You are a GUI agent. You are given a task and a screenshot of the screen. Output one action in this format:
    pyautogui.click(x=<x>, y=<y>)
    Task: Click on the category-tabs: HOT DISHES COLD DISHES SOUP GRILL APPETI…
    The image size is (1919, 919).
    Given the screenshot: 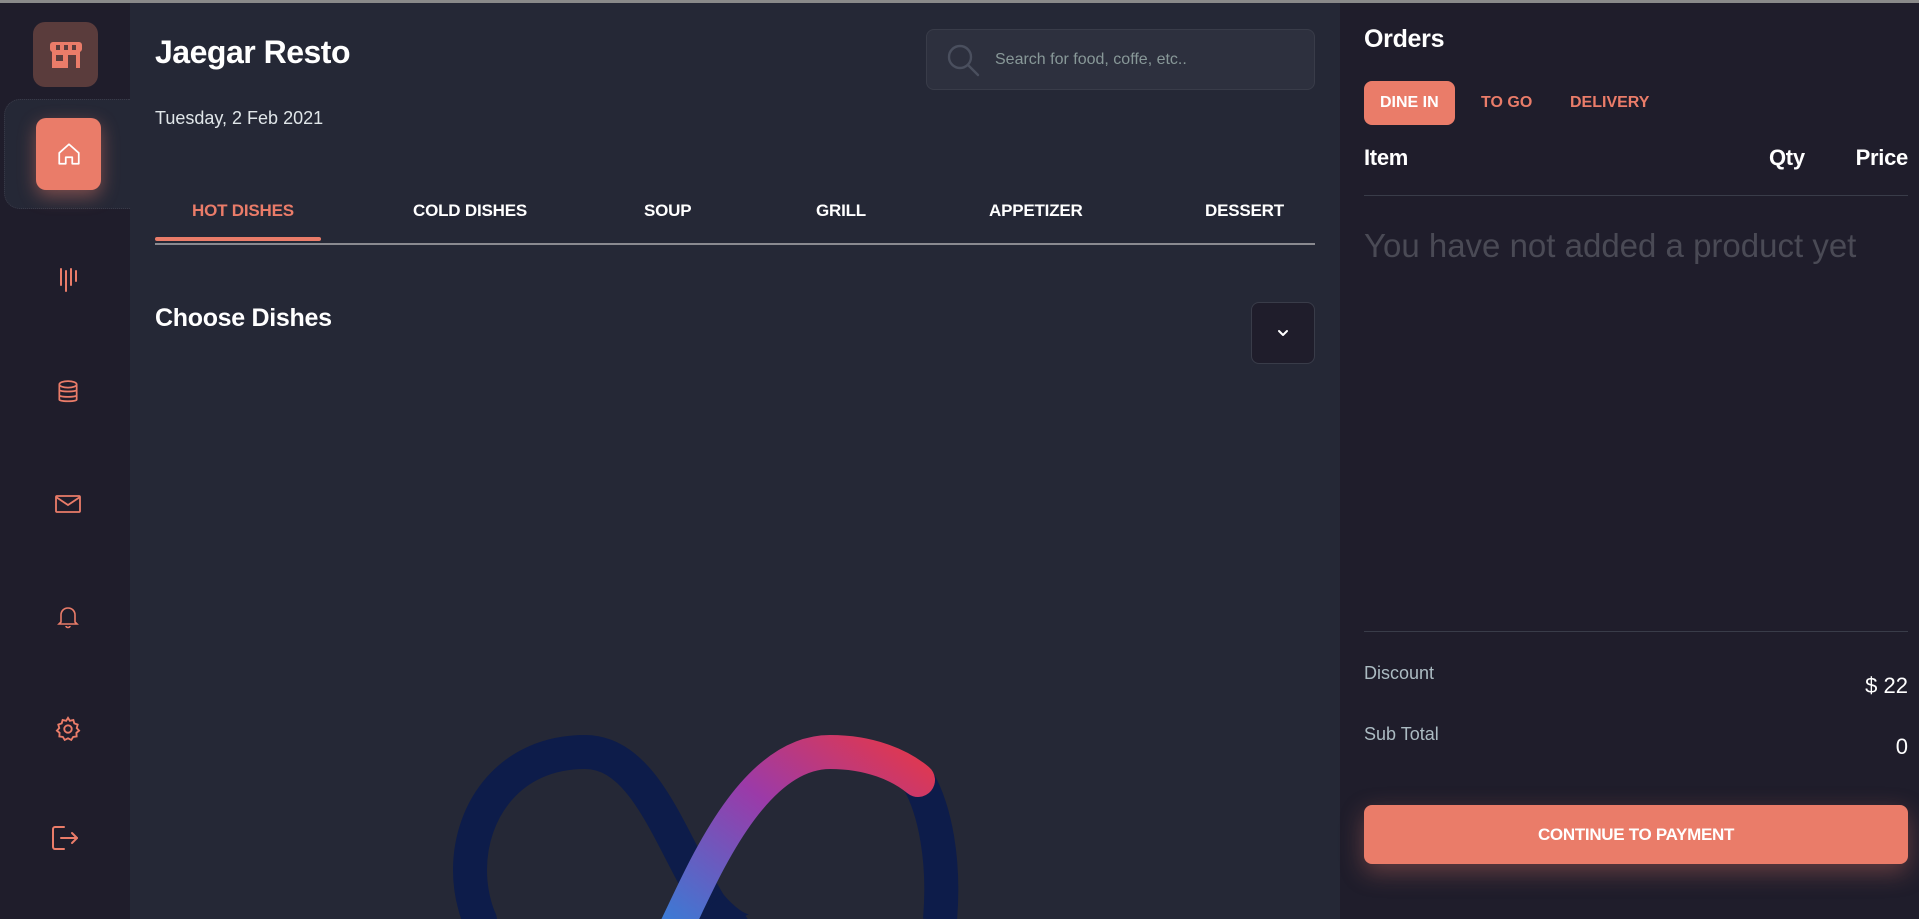 What is the action you would take?
    pyautogui.click(x=735, y=220)
    